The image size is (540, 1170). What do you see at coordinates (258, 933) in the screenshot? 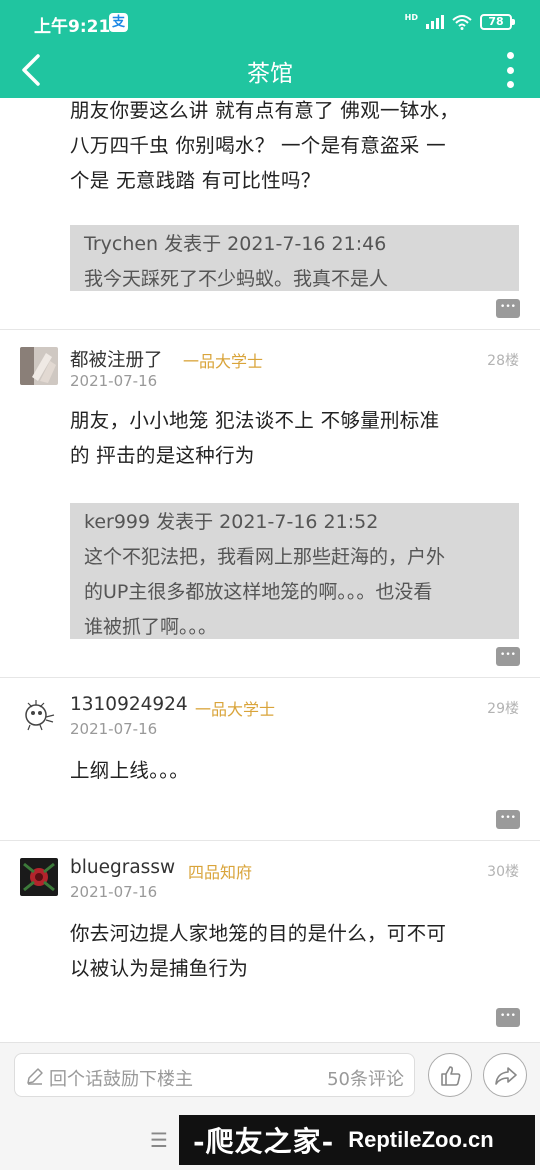
I see `post-line: 你去河边提人家地笼的目的是什么，可不可` at bounding box center [258, 933].